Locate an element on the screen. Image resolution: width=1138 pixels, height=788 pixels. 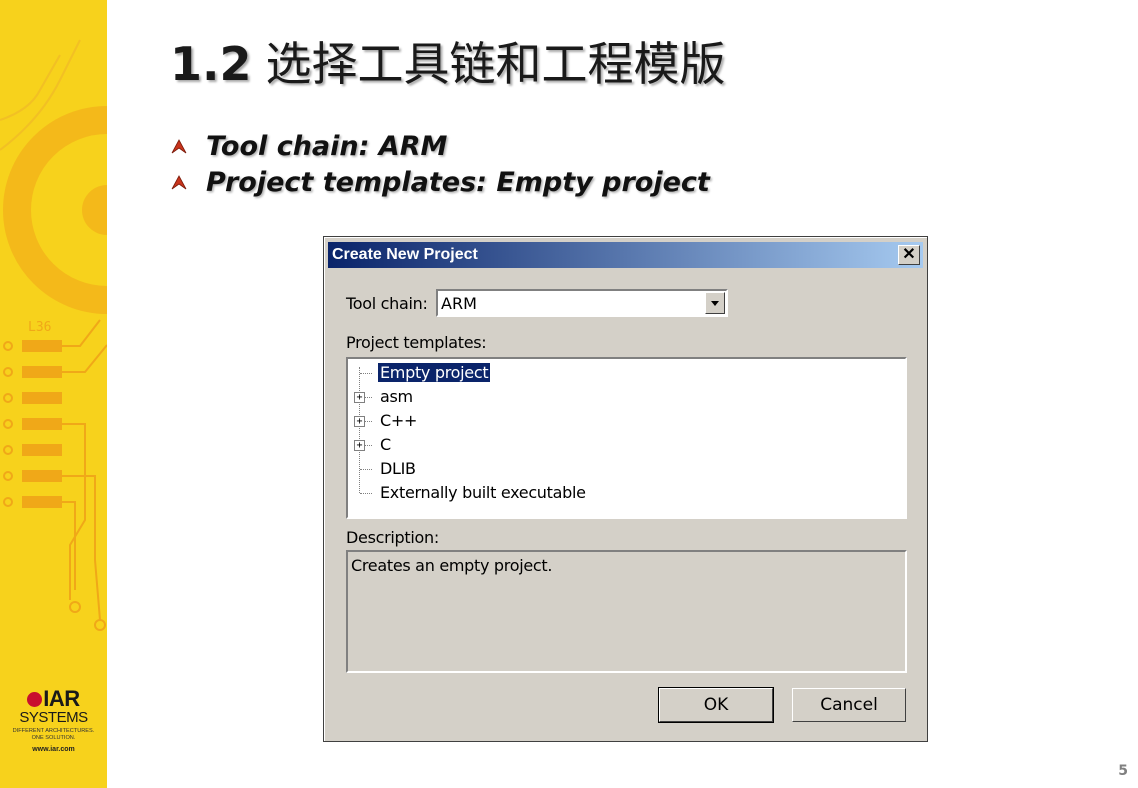
cancel-button: Cancel is located at coordinates (849, 705).